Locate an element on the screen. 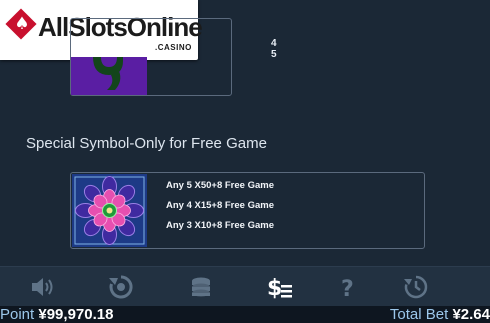 The image size is (490, 323). symbol-nine-icon is located at coordinates (109, 76).